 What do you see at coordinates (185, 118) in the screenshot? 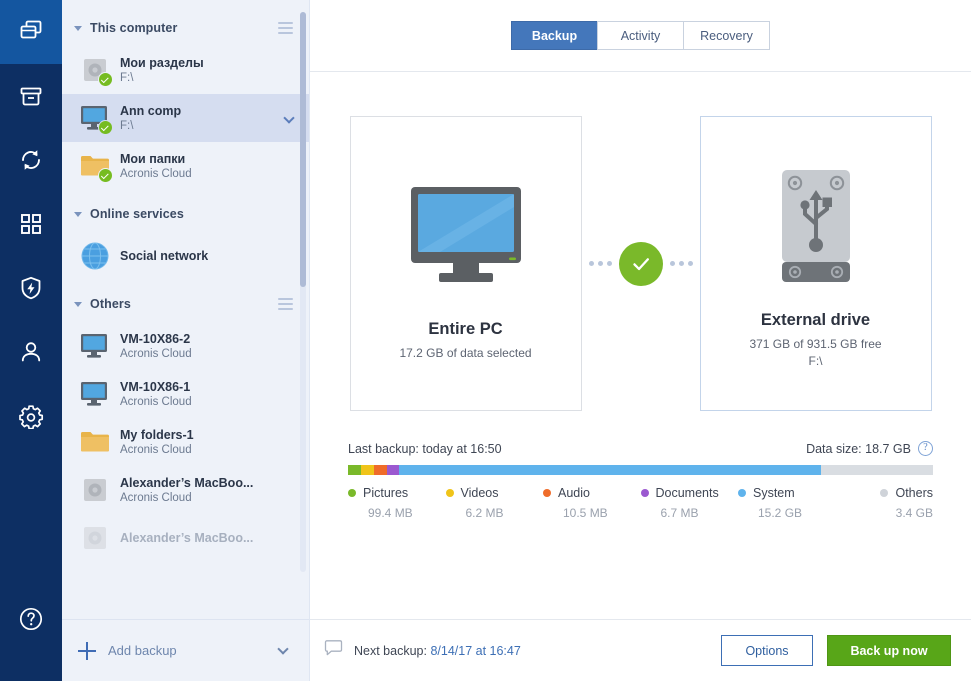
I see `sidebar-item-ann-comp: Ann comp F:\` at bounding box center [185, 118].